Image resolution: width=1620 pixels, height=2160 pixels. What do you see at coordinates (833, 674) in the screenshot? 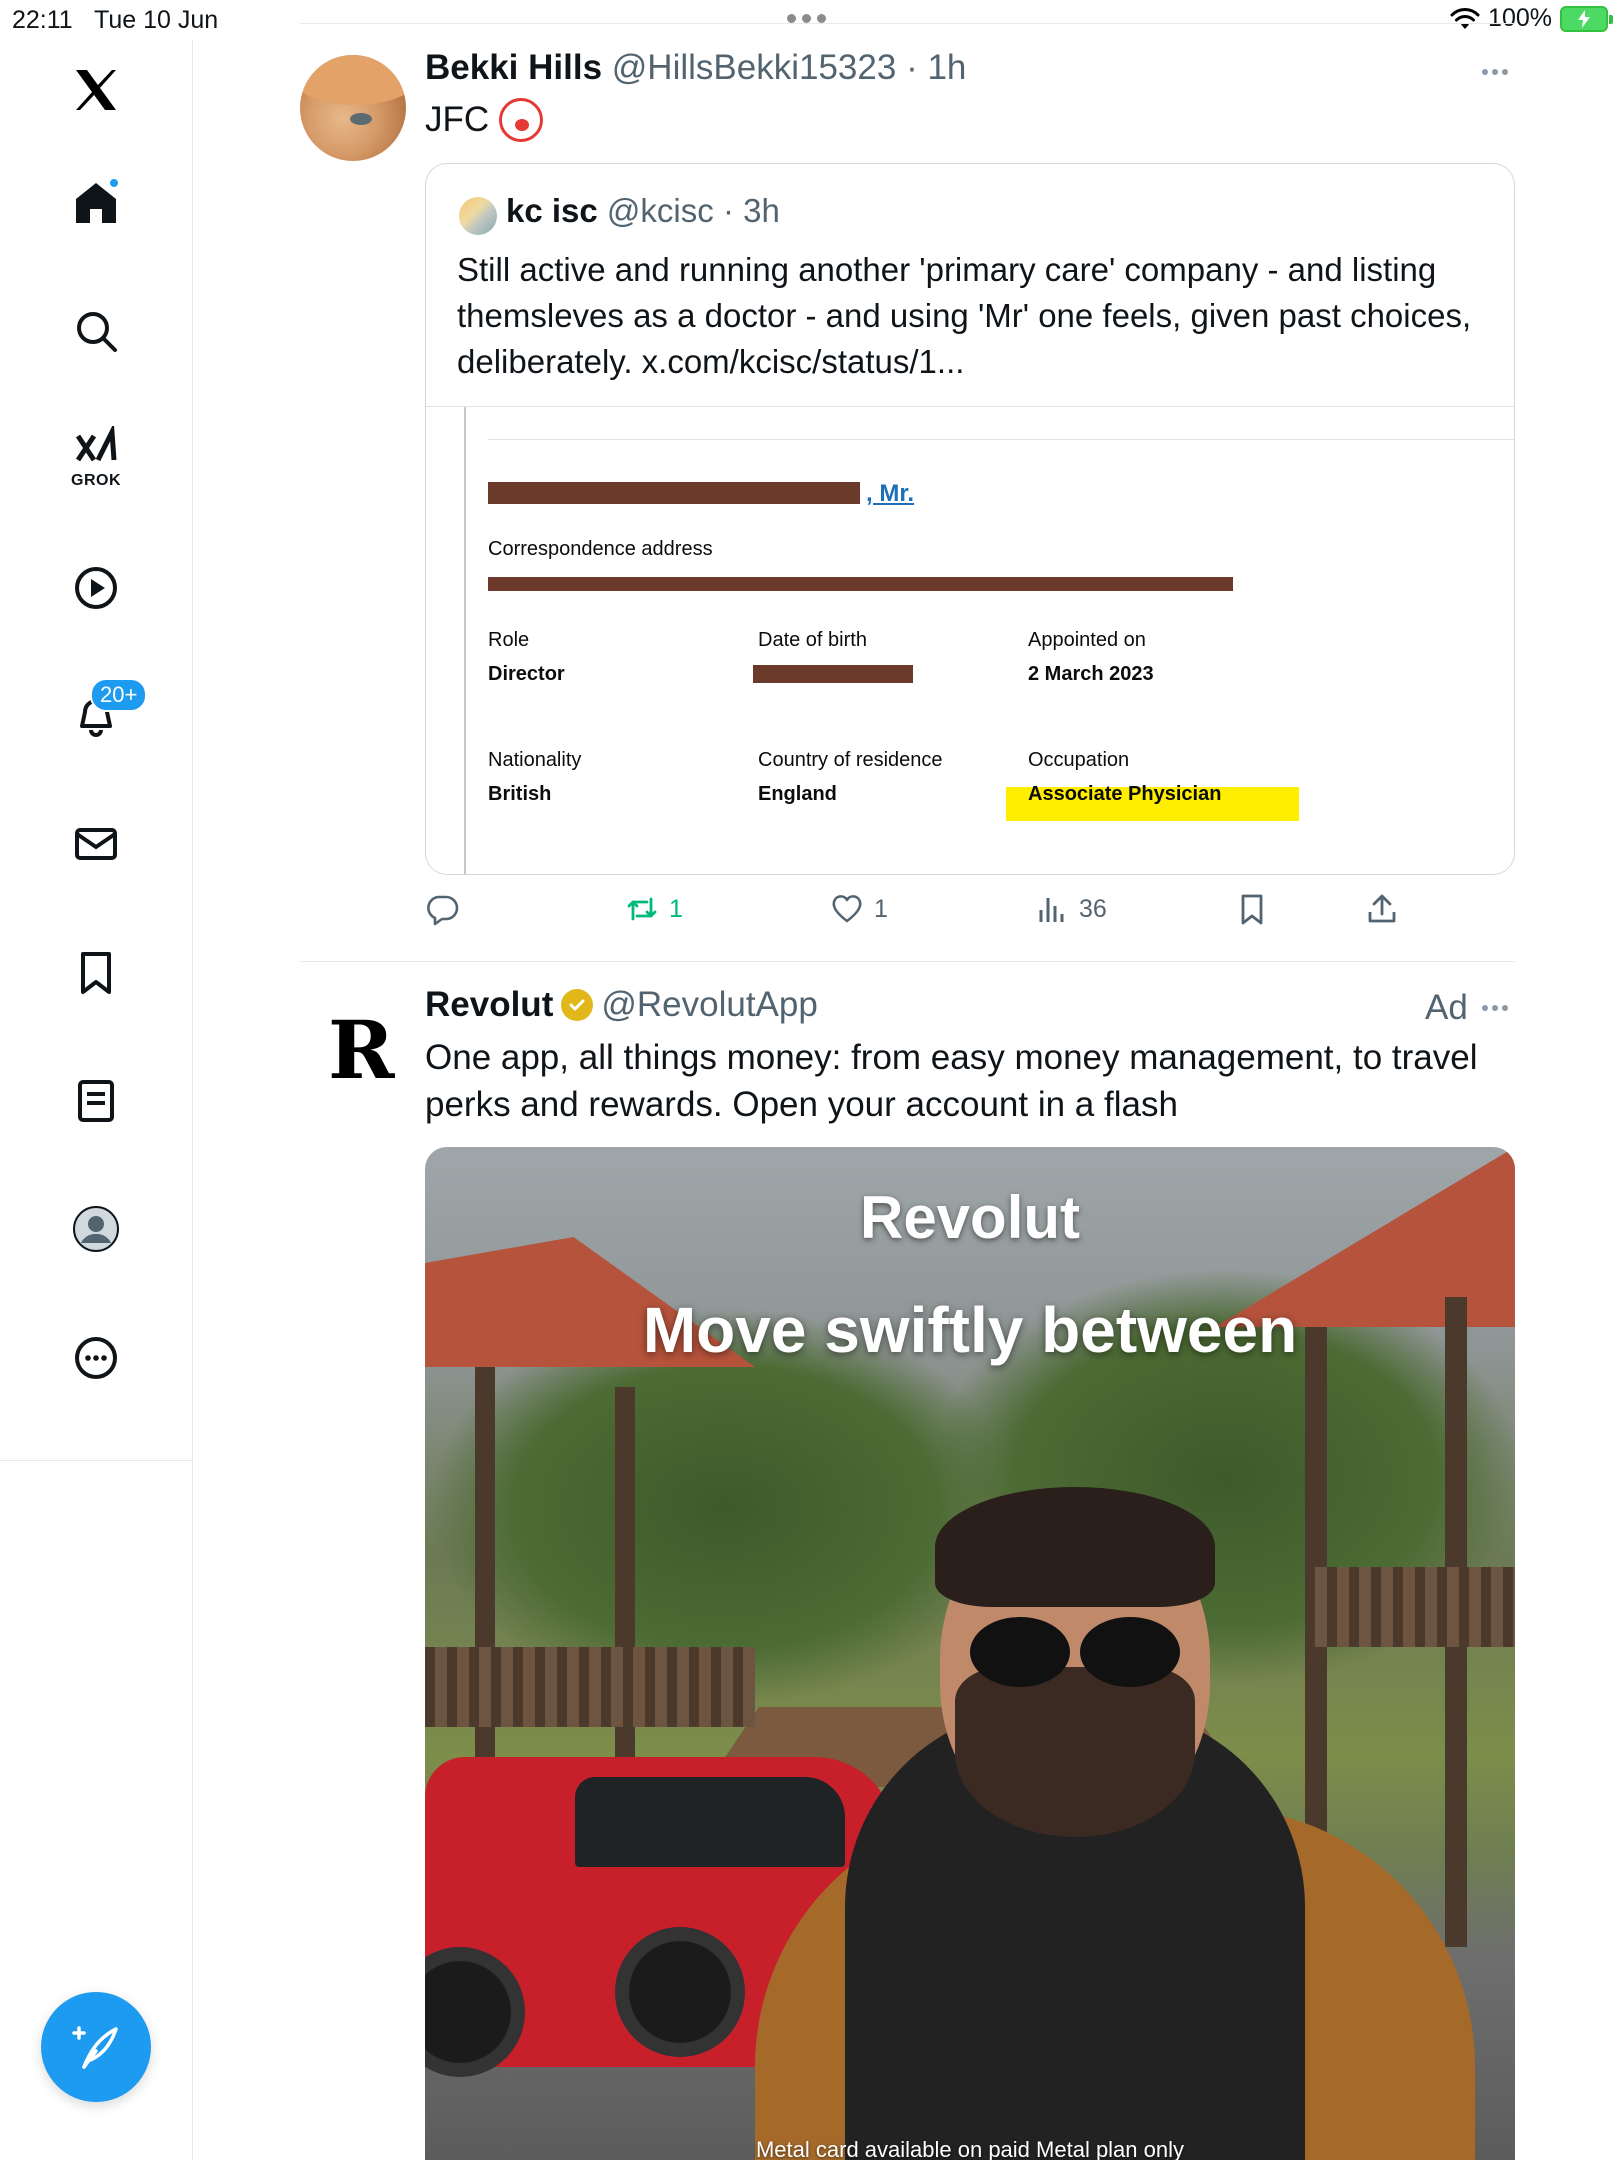
I see `redacted-dob` at bounding box center [833, 674].